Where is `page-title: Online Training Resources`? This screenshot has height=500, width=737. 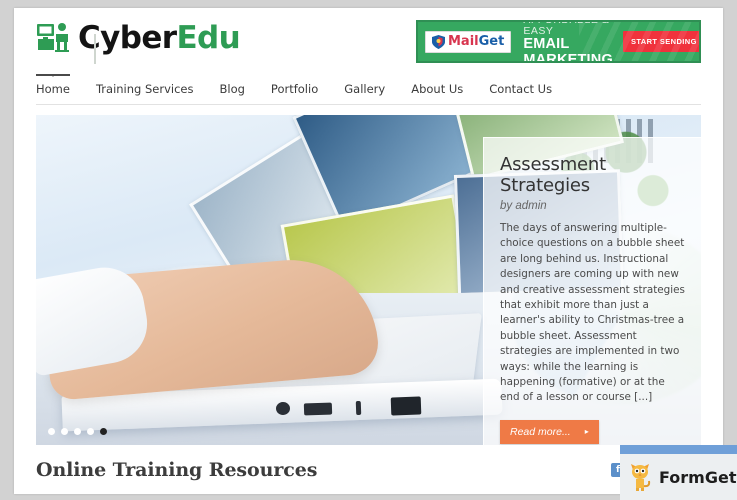
page-title: Online Training Resources is located at coordinates (177, 470).